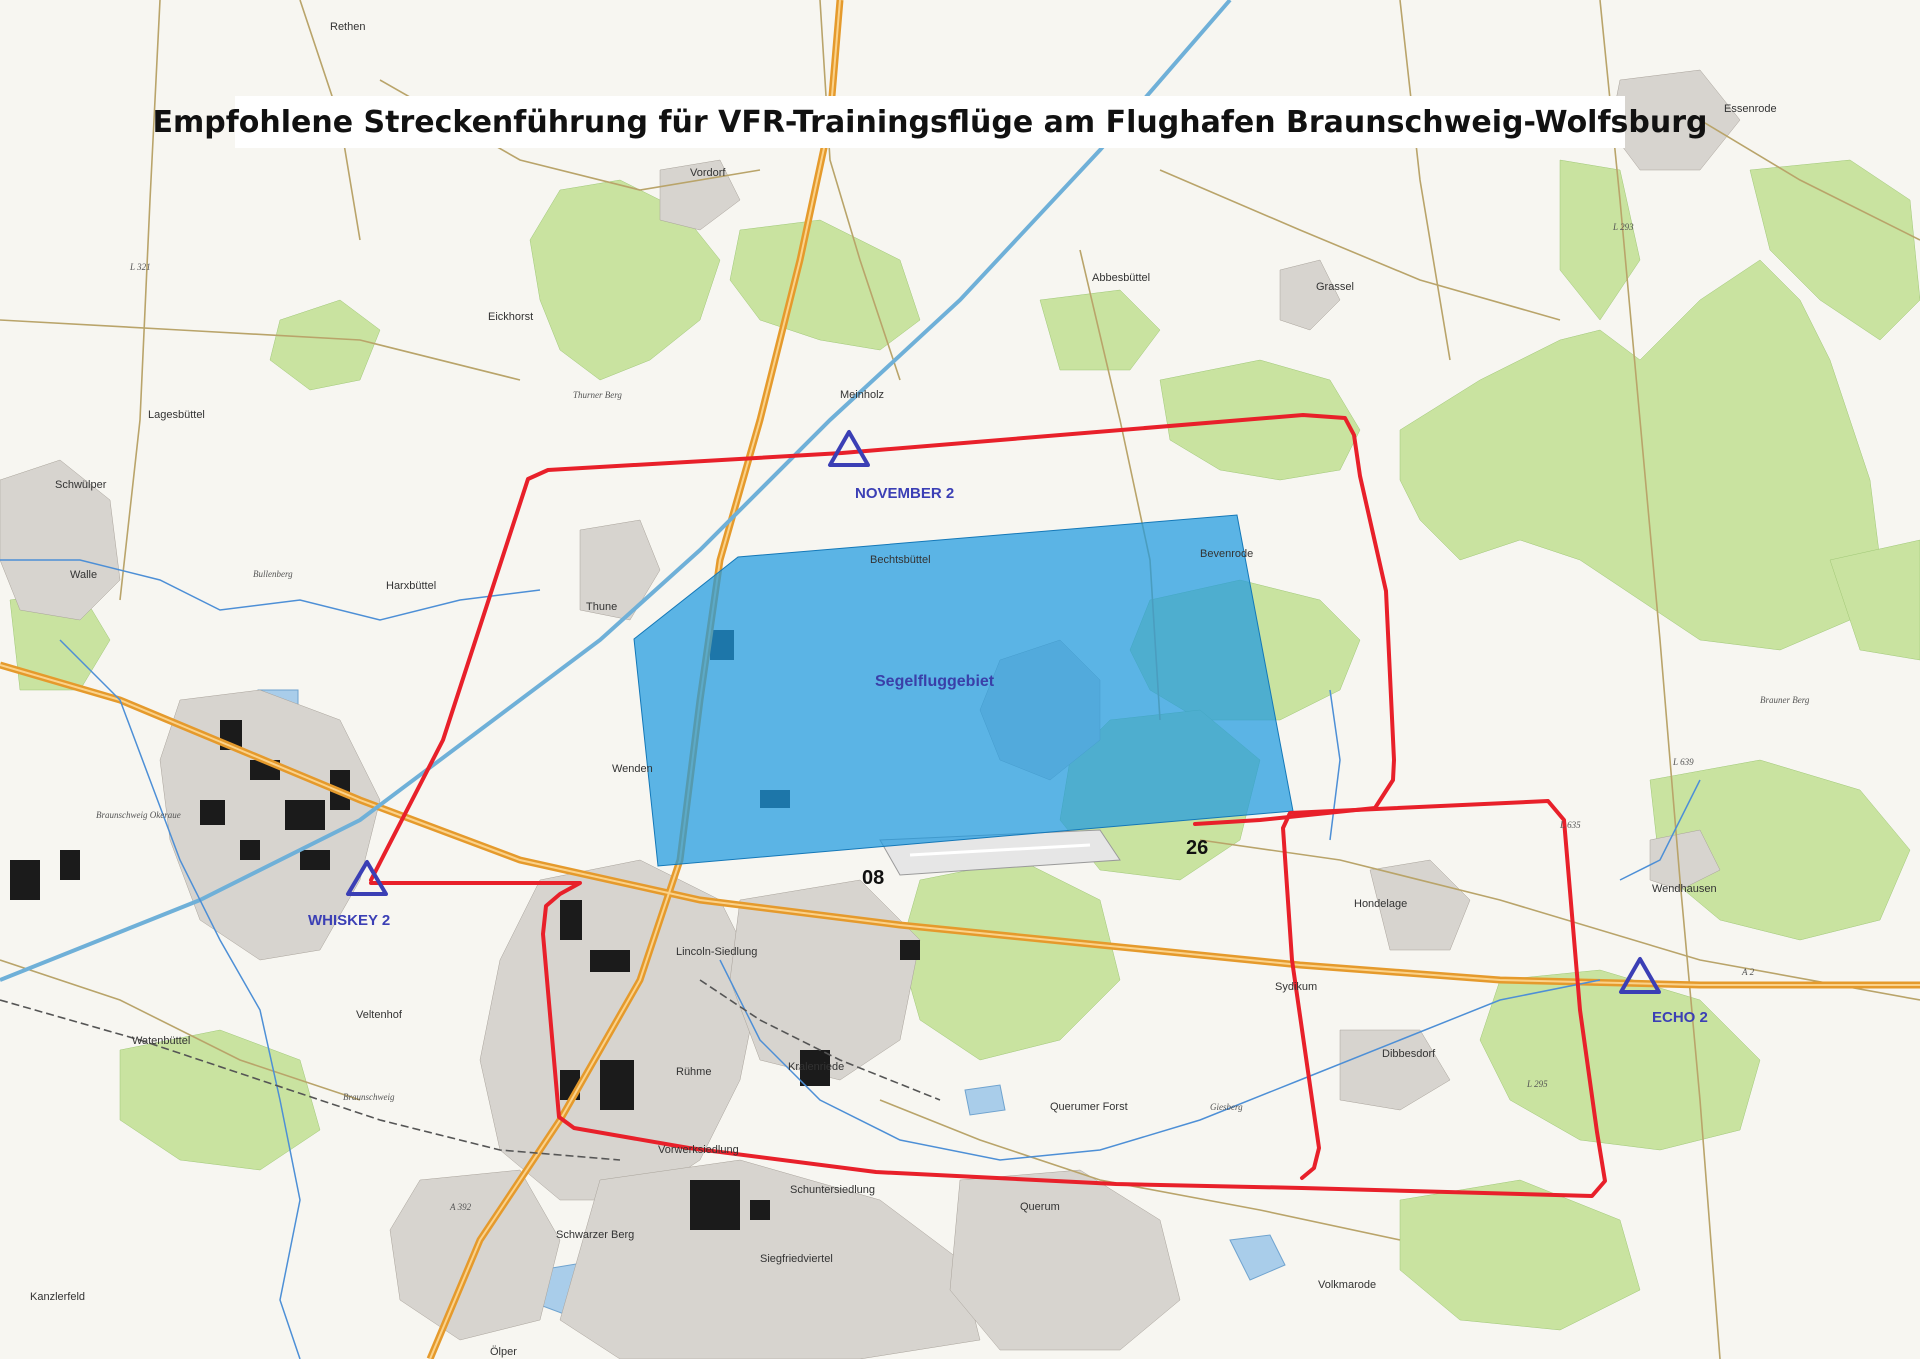  Describe the element at coordinates (510, 317) in the screenshot. I see `place-label: Eickhorst` at that location.